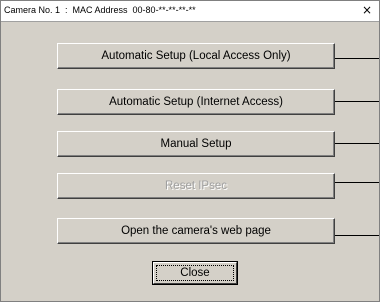 The image size is (380, 302). Describe the element at coordinates (367, 10) in the screenshot. I see `close-icon: ×` at that location.